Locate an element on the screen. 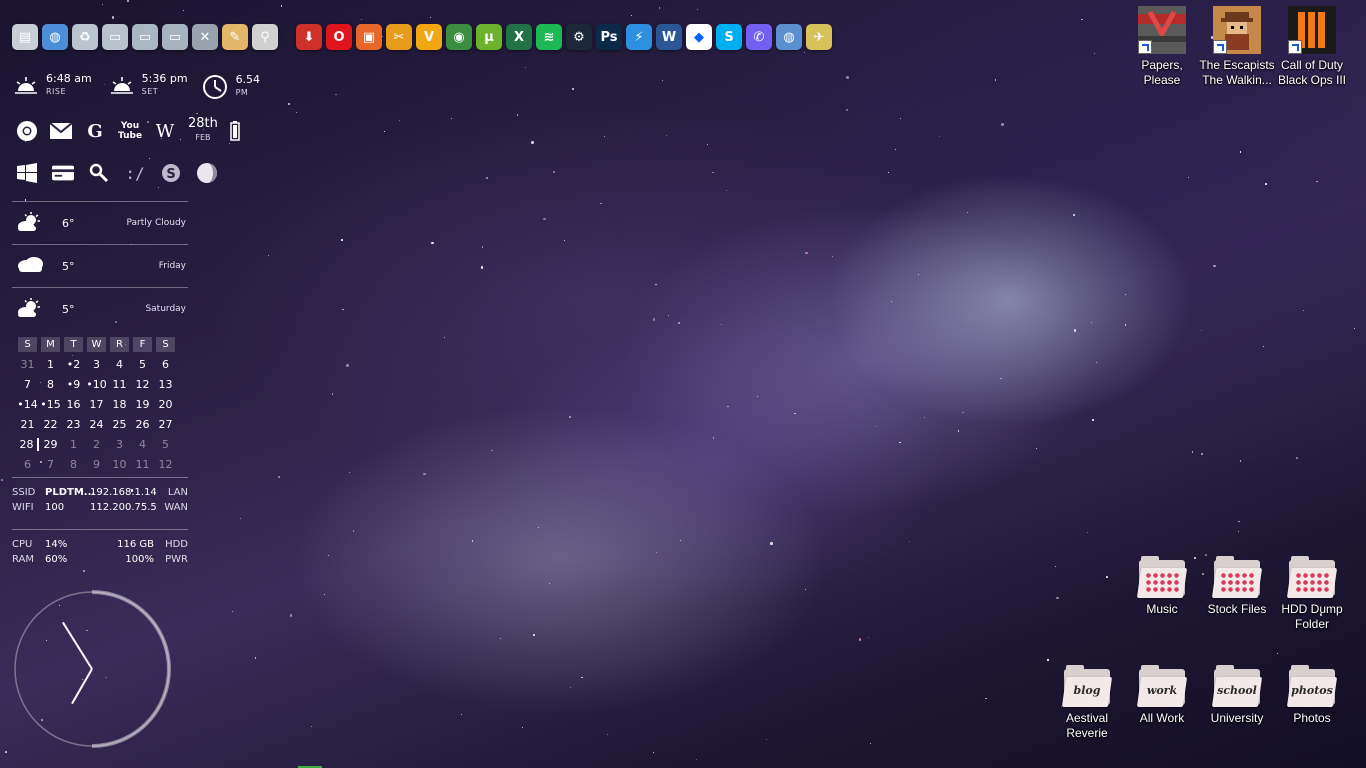 Image resolution: width=1366 pixels, height=768 pixels. calendar-day: 31 is located at coordinates (27, 364).